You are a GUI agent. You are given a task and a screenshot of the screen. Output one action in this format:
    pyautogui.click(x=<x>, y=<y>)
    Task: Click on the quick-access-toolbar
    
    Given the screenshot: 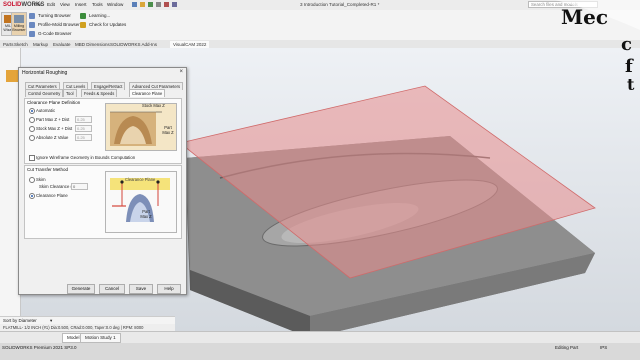 What is the action you would take?
    pyautogui.click(x=160, y=5)
    